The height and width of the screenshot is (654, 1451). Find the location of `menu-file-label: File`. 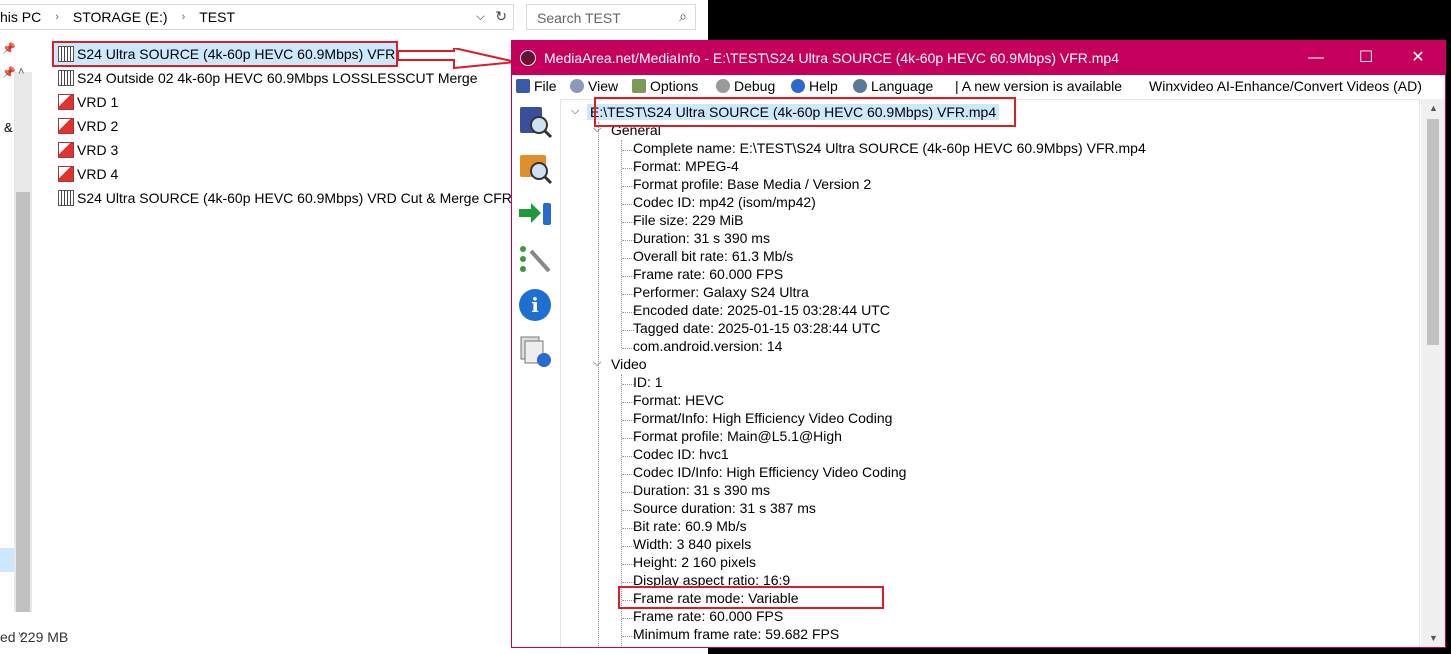

menu-file-label: File is located at coordinates (545, 86).